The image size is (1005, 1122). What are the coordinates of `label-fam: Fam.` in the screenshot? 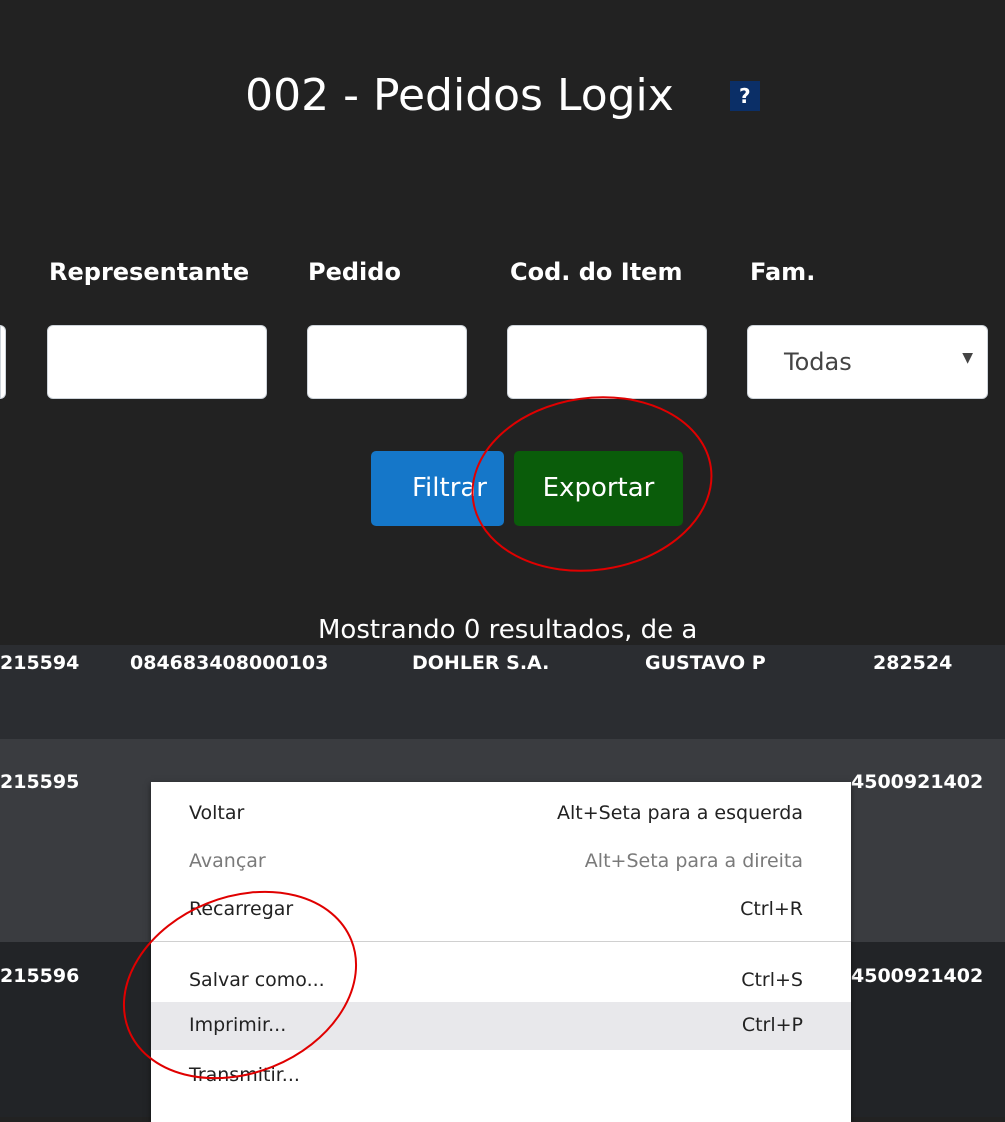 It's located at (783, 272).